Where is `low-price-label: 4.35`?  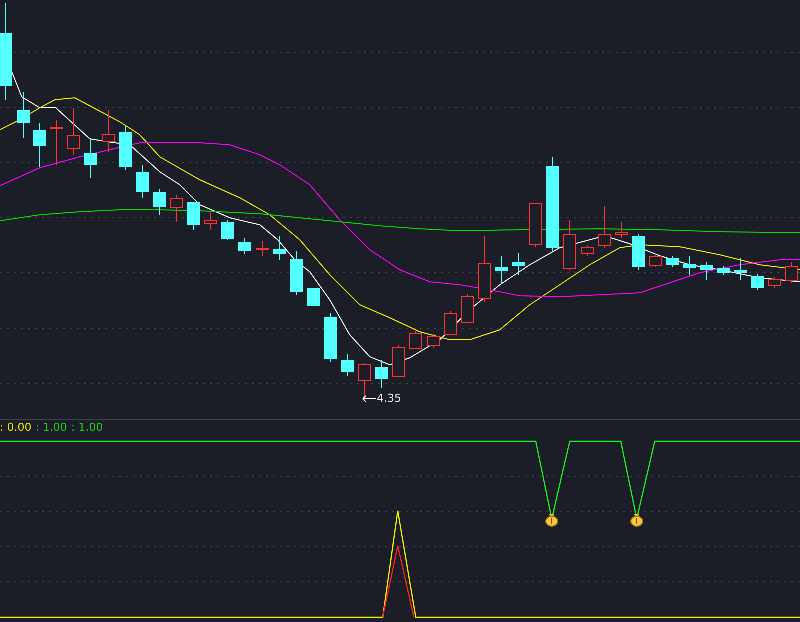
low-price-label: 4.35 is located at coordinates (389, 399).